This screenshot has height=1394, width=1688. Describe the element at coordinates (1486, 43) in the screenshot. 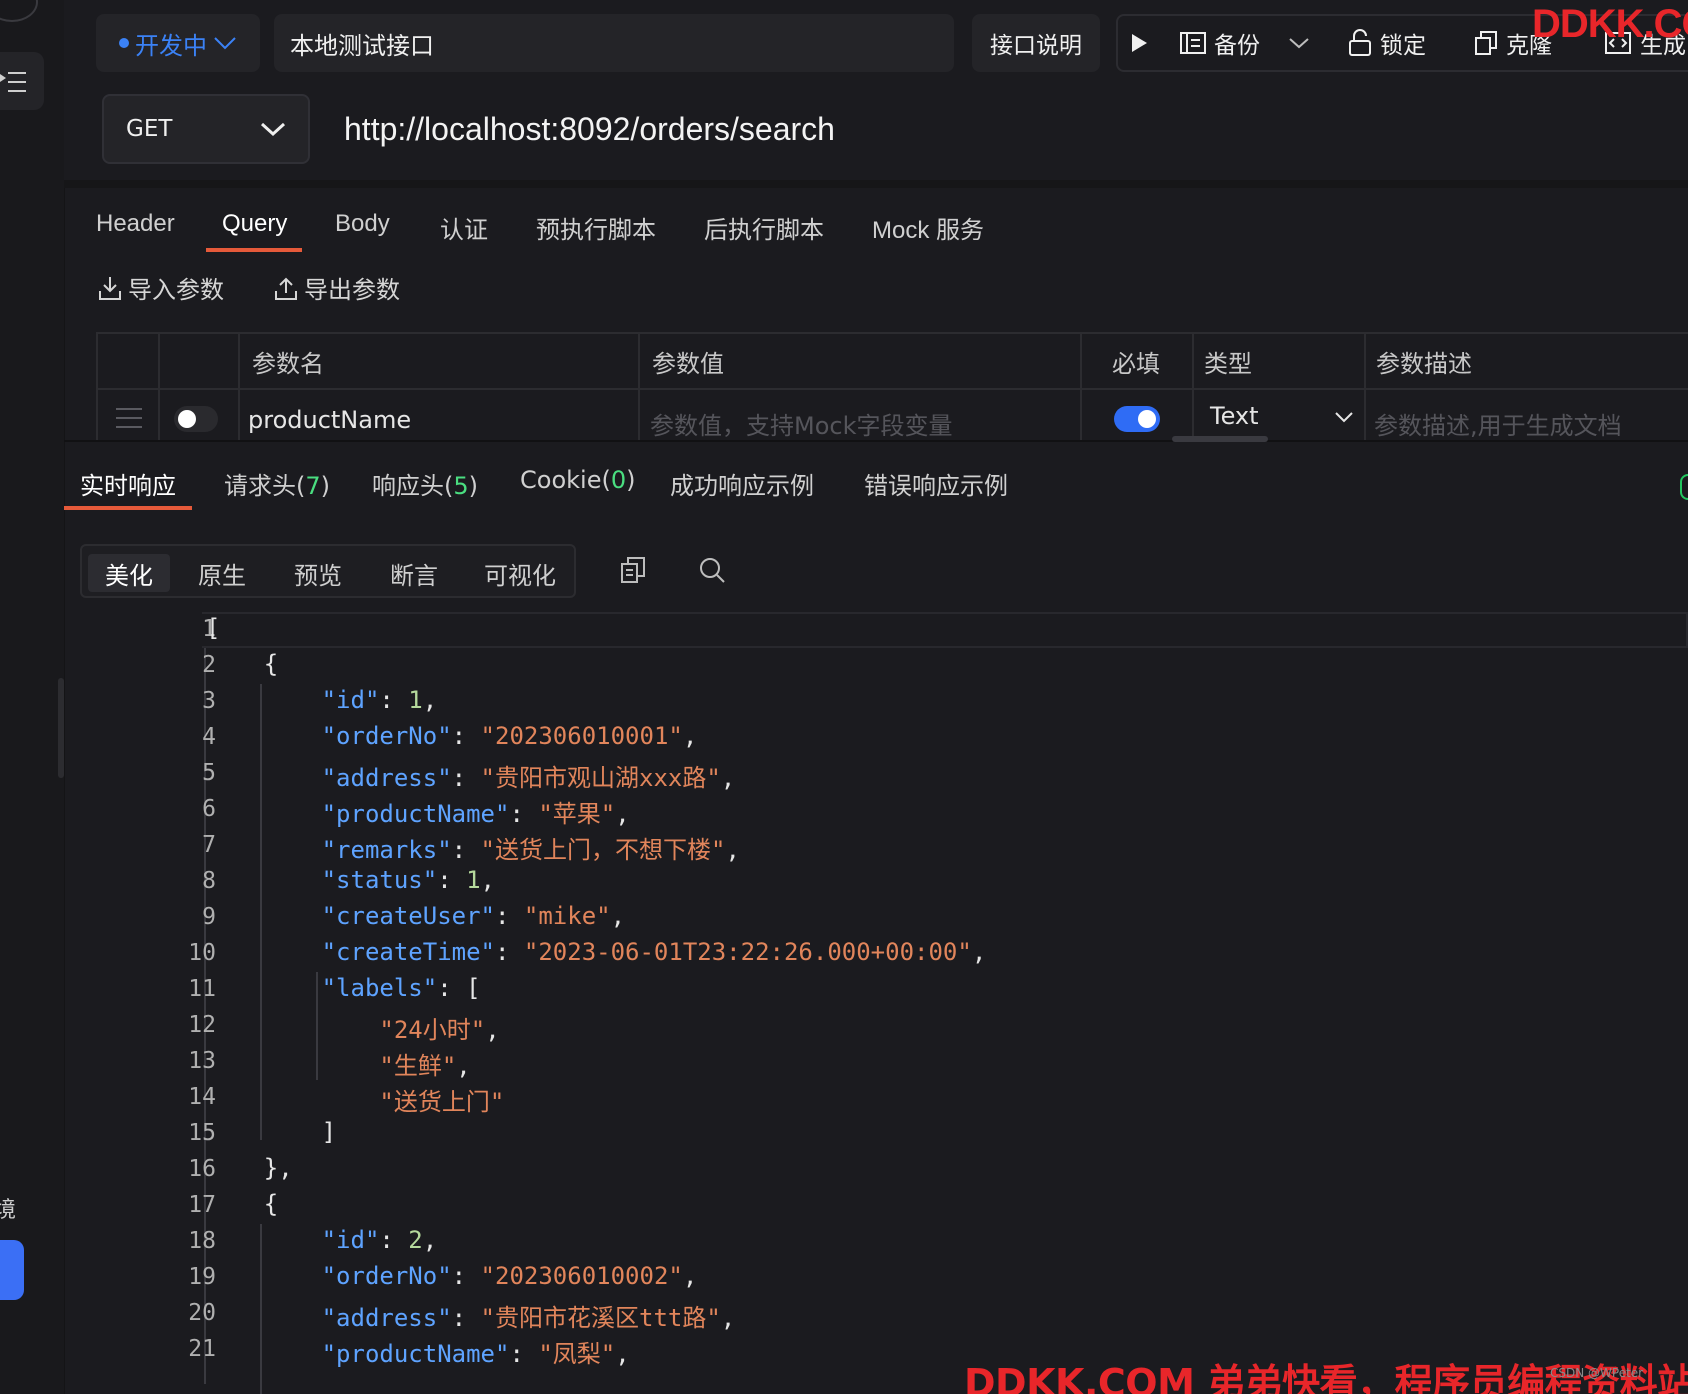

I see `clone-icon` at that location.